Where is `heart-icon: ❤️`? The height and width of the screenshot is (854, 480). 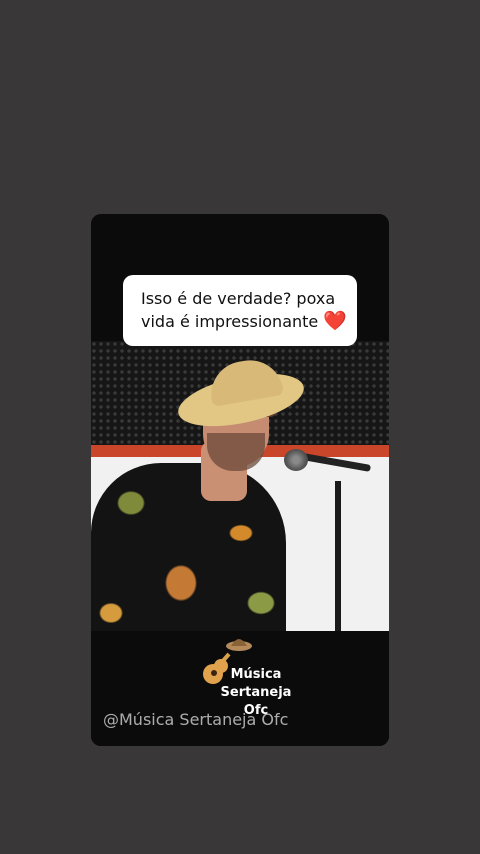
heart-icon: ❤️ is located at coordinates (335, 321).